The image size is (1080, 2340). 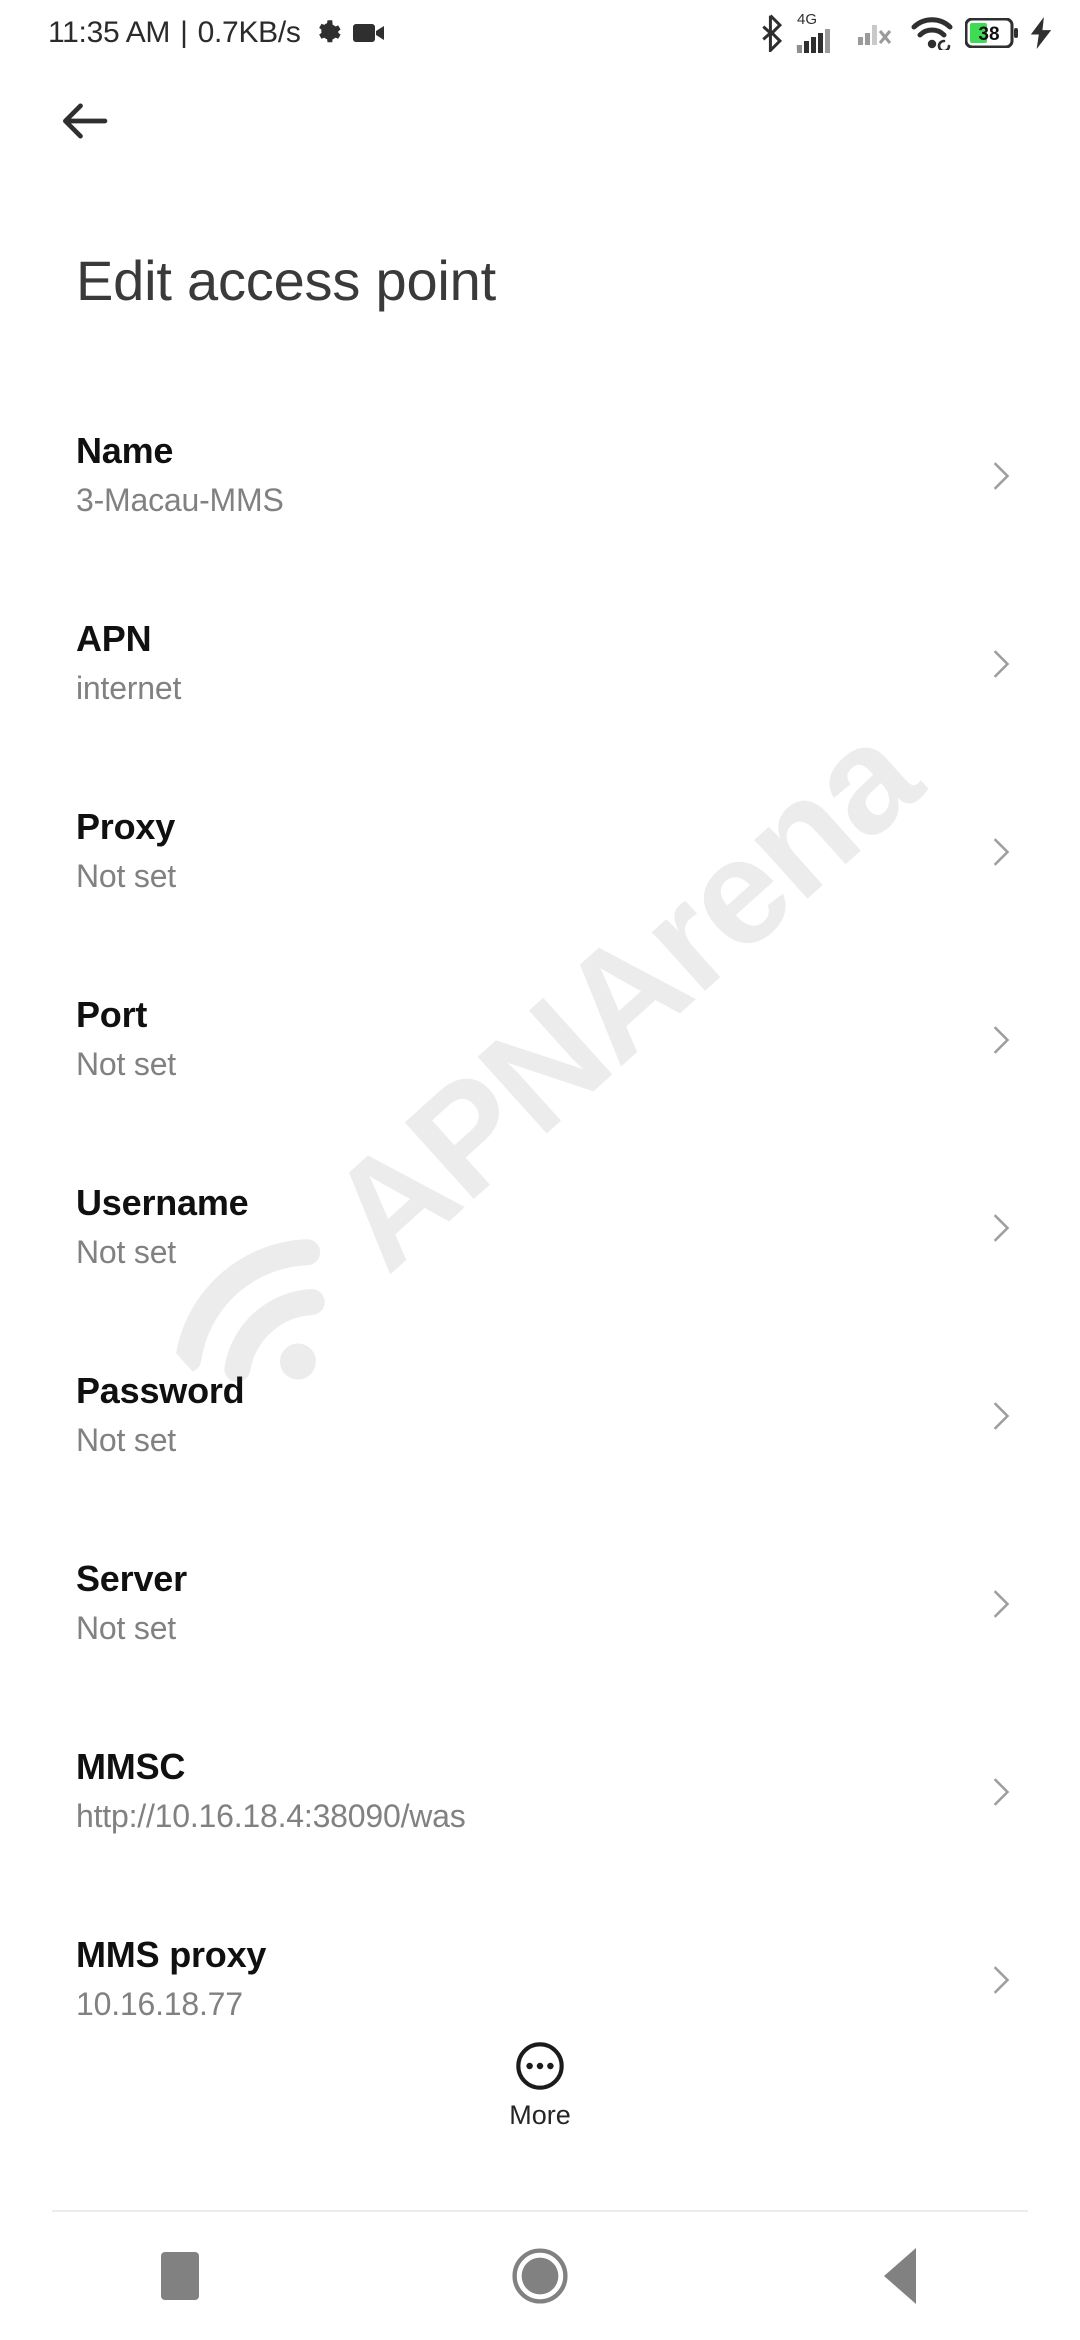 I want to click on settings-row-port: Port Not set, so click(x=540, y=1040).